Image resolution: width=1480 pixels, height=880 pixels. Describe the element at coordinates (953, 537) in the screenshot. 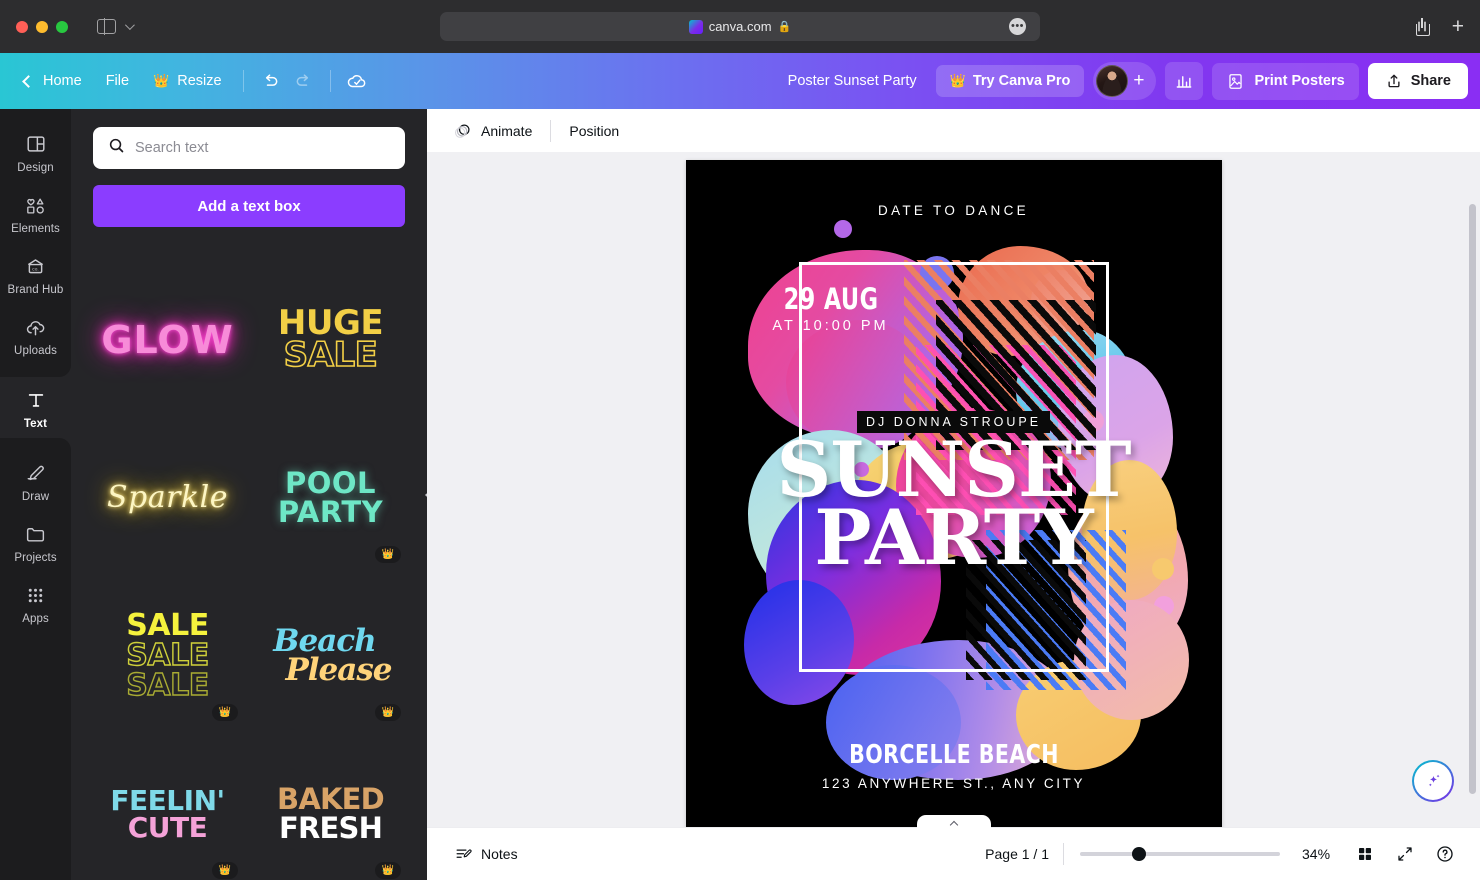

I see `poster-title-line-2: PARTY` at that location.